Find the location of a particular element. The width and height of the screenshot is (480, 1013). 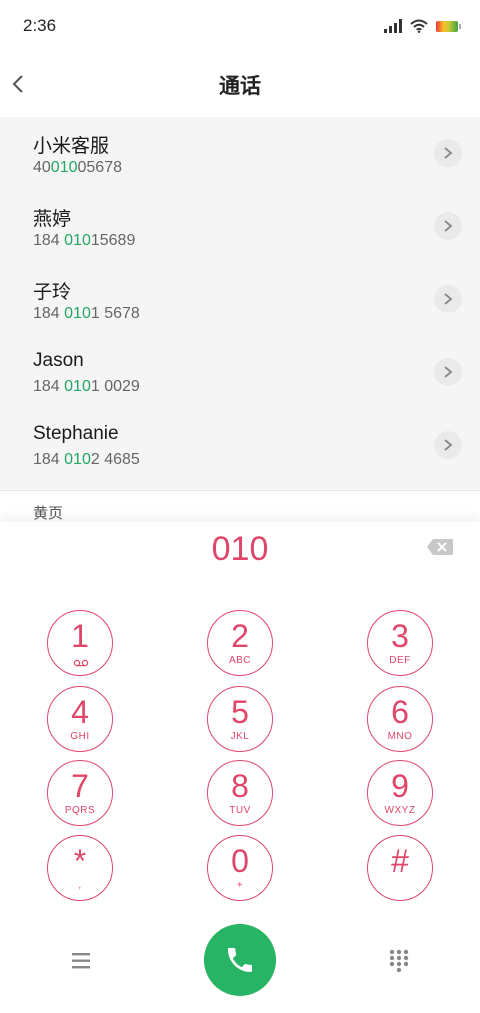

wifi-icon is located at coordinates (419, 26).